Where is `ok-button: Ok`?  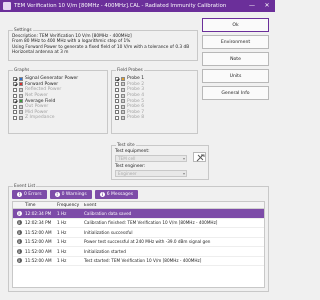
ok-button: Ok is located at coordinates (235, 25).